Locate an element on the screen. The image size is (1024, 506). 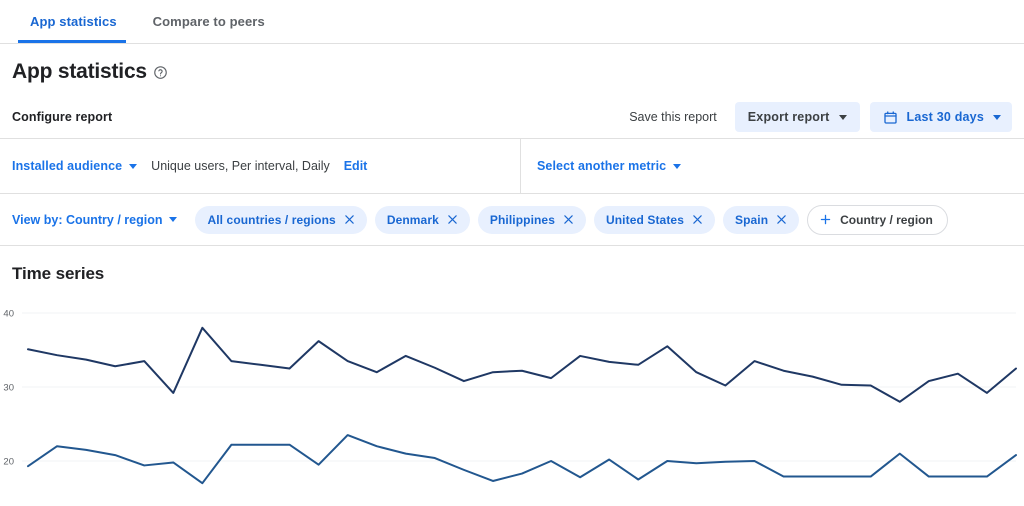
export-report-button: Export report is located at coordinates (797, 117).